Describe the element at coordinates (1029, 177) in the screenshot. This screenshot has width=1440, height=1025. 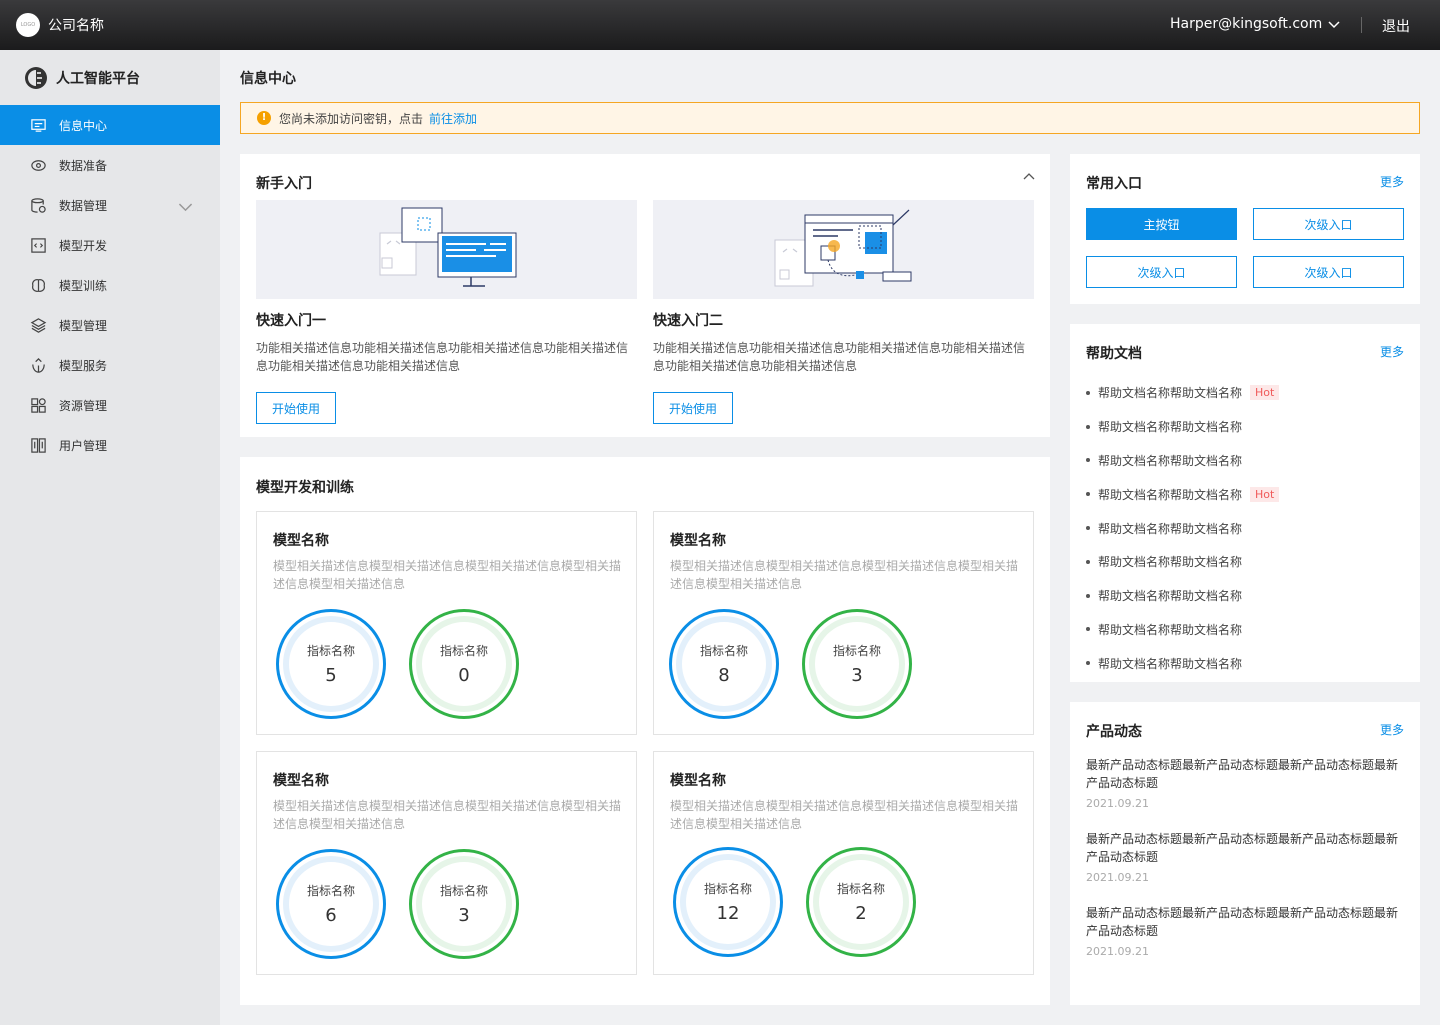
I see `chevron-up-icon` at that location.